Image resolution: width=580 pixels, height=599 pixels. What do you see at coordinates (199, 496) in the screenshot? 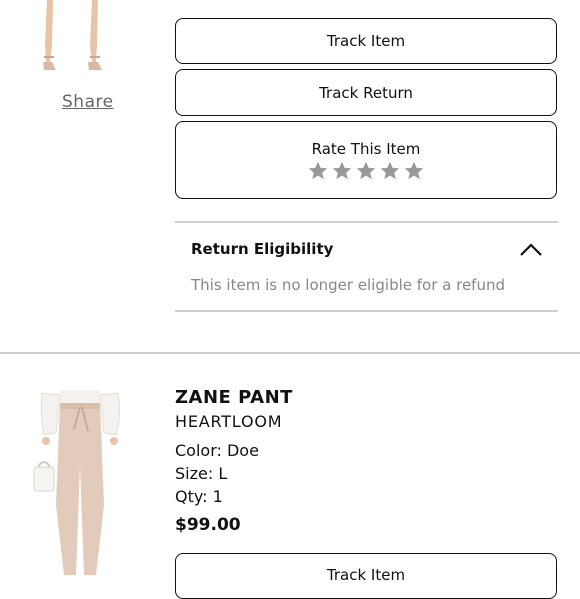
I see `product-quantity: Qty: 1` at bounding box center [199, 496].